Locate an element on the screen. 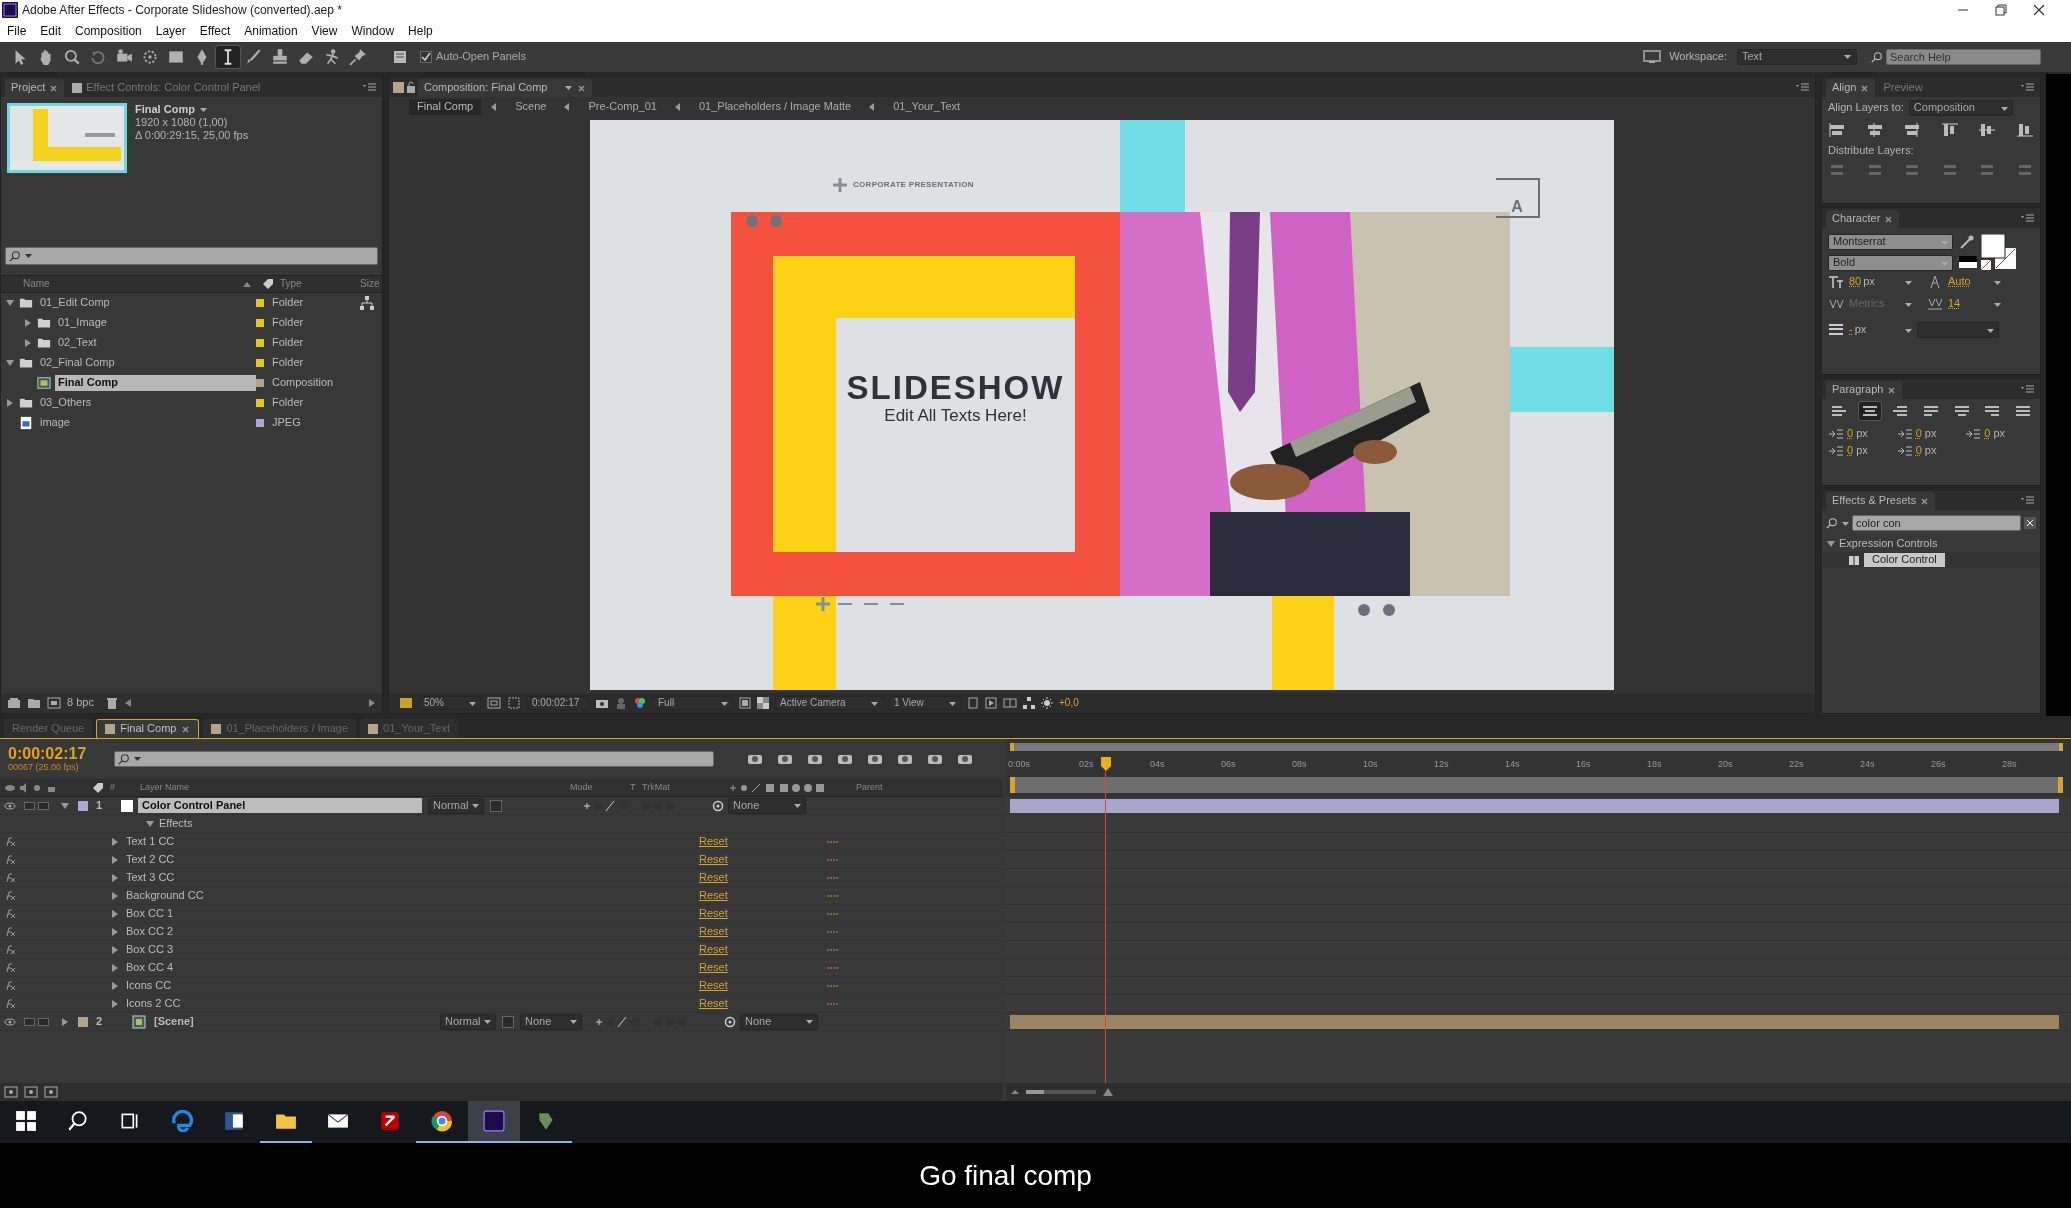 The width and height of the screenshot is (2071, 1208). column-header: Size is located at coordinates (370, 284).